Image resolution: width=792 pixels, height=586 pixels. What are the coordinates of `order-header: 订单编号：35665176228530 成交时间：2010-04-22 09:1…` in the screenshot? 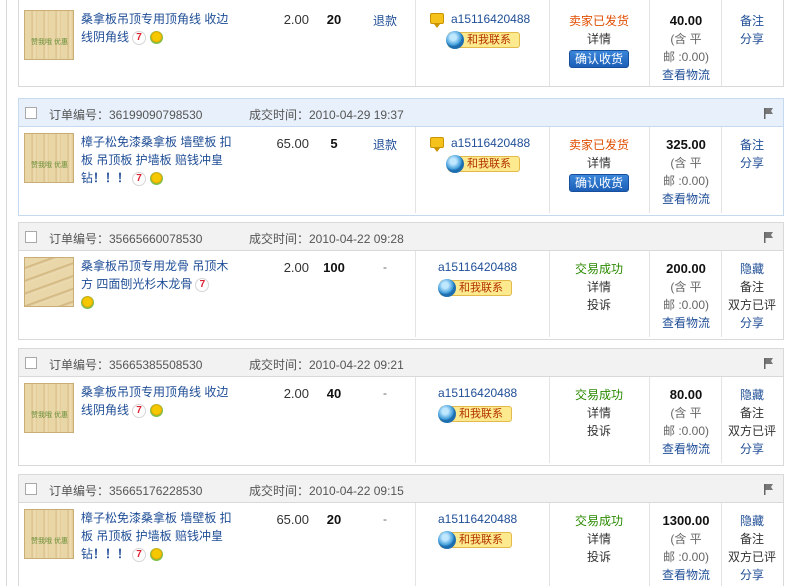 It's located at (401, 489).